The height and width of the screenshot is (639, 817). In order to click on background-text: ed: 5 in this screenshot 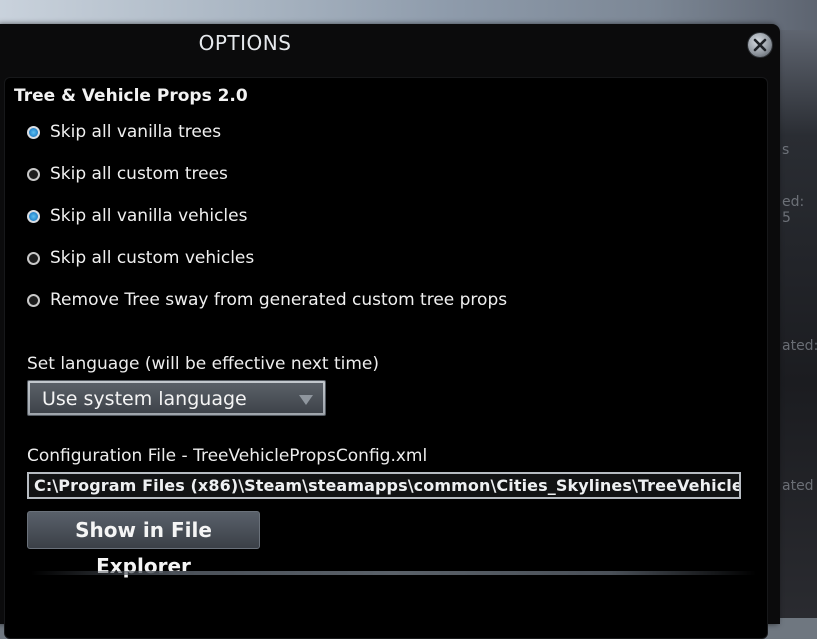, I will do `click(793, 210)`.